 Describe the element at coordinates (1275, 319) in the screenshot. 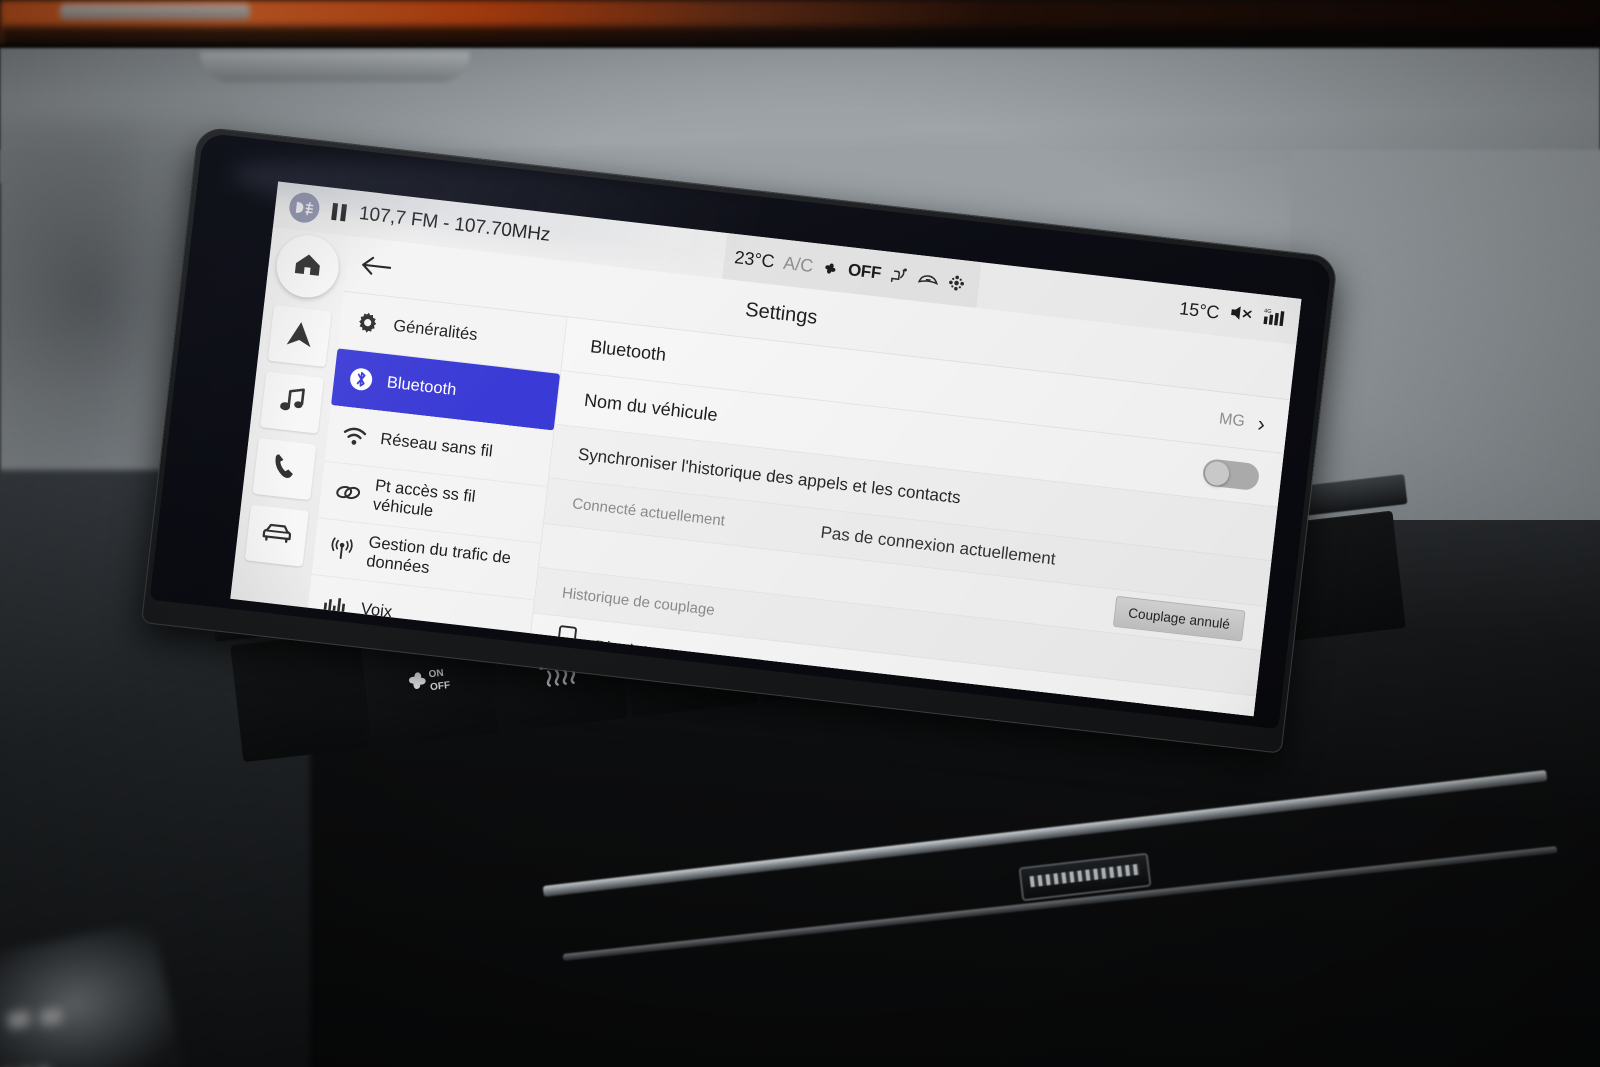

I see `cellular-signal-icon: 4G` at that location.